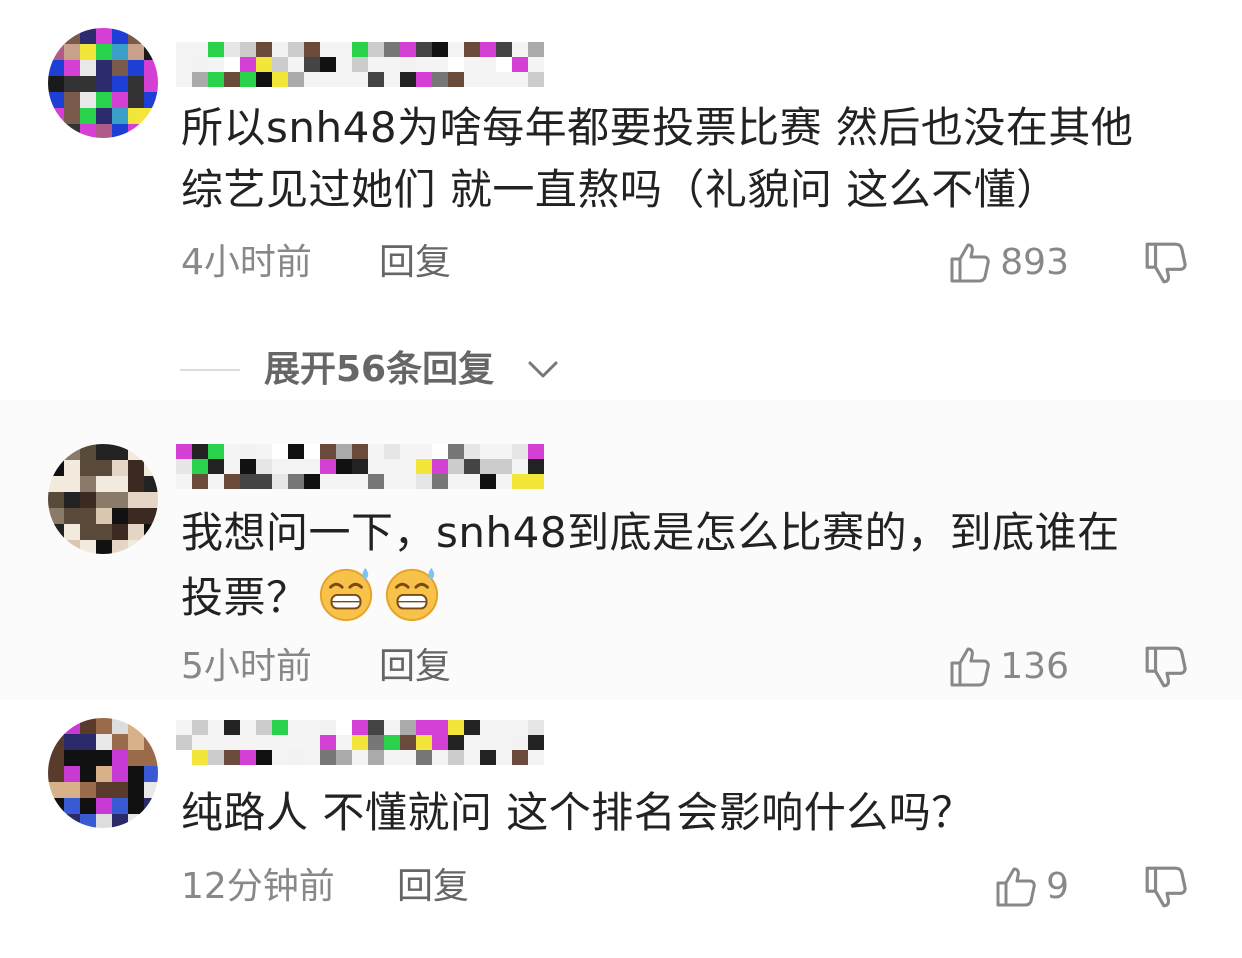 The height and width of the screenshot is (958, 1242). I want to click on chevron-down-icon, so click(543, 369).